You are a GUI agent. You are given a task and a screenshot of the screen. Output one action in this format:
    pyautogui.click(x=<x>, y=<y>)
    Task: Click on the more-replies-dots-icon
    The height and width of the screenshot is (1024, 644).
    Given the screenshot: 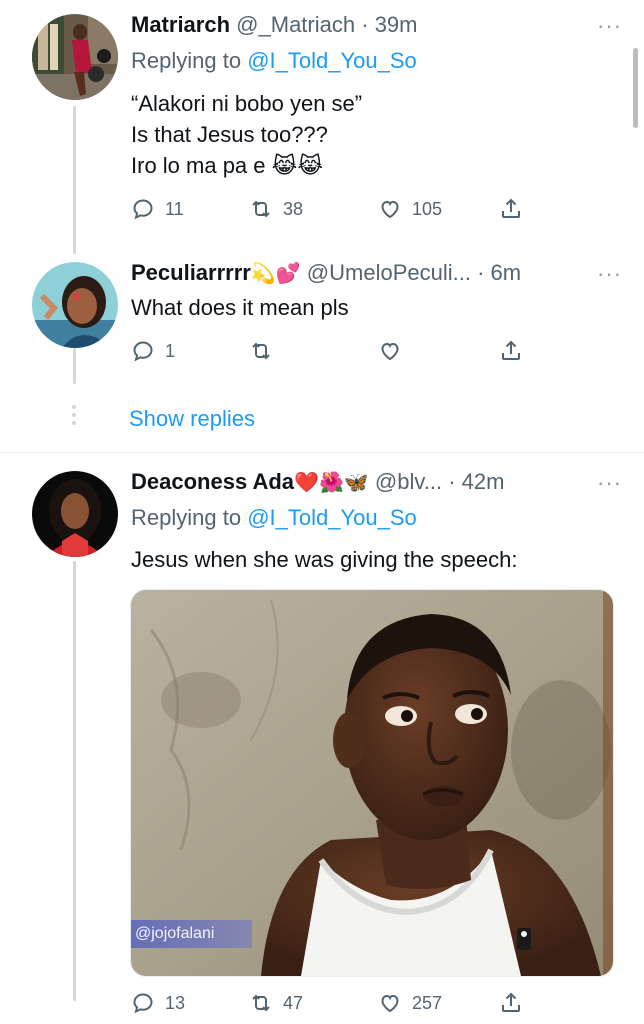 What is the action you would take?
    pyautogui.click(x=74, y=417)
    